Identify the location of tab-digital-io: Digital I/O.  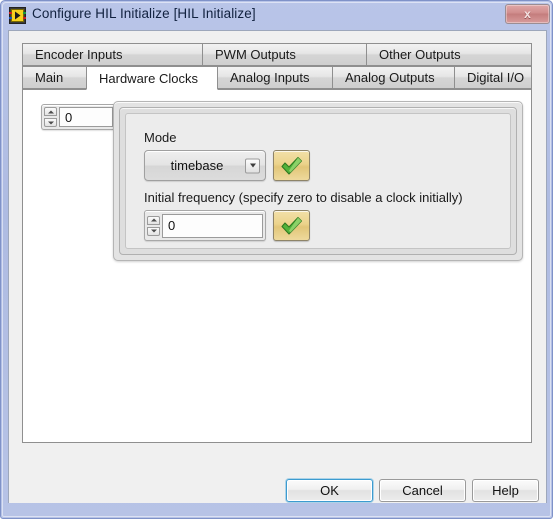
(493, 77).